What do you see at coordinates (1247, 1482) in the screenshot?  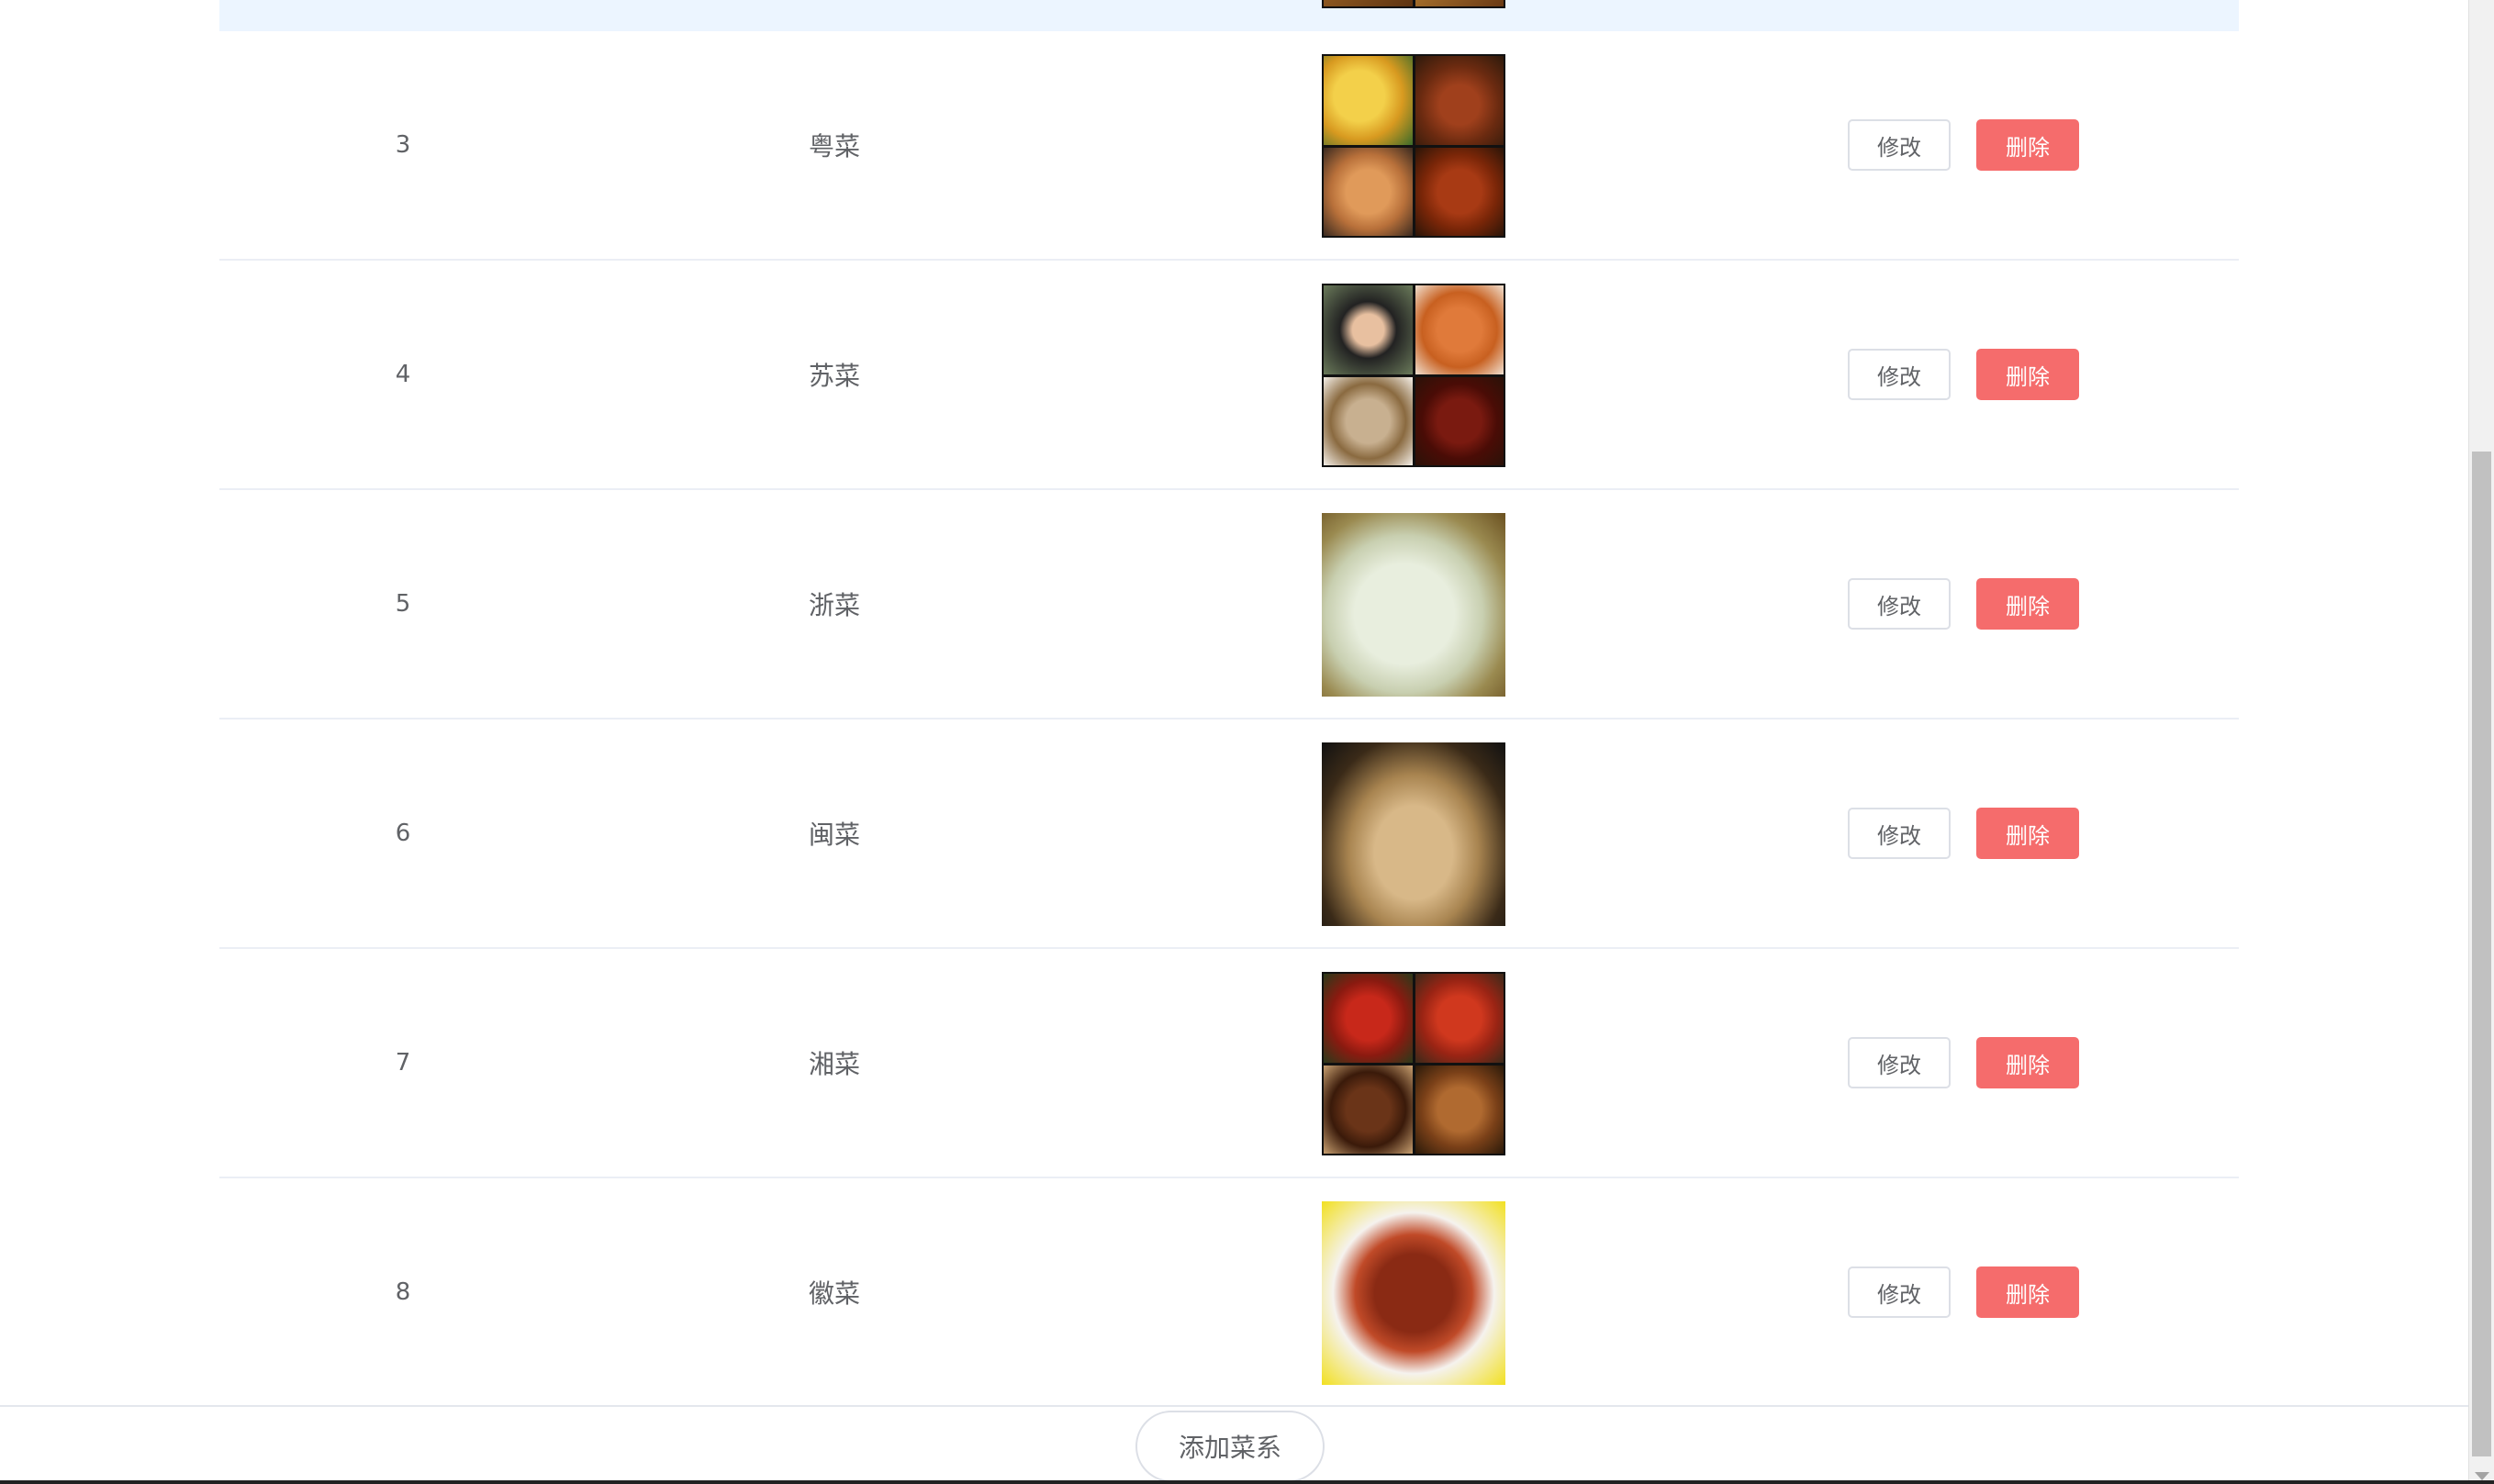 I see `window-bottom-edge` at bounding box center [1247, 1482].